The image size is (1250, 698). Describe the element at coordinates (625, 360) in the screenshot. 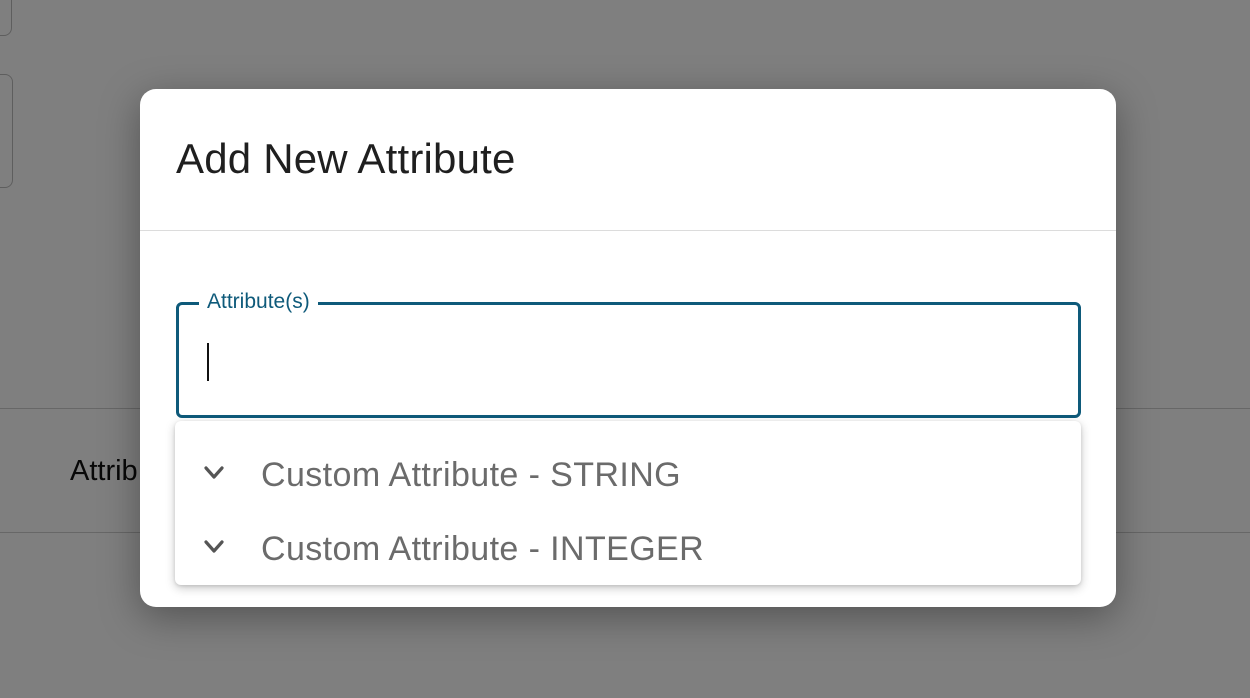

I see `attributes-input` at that location.